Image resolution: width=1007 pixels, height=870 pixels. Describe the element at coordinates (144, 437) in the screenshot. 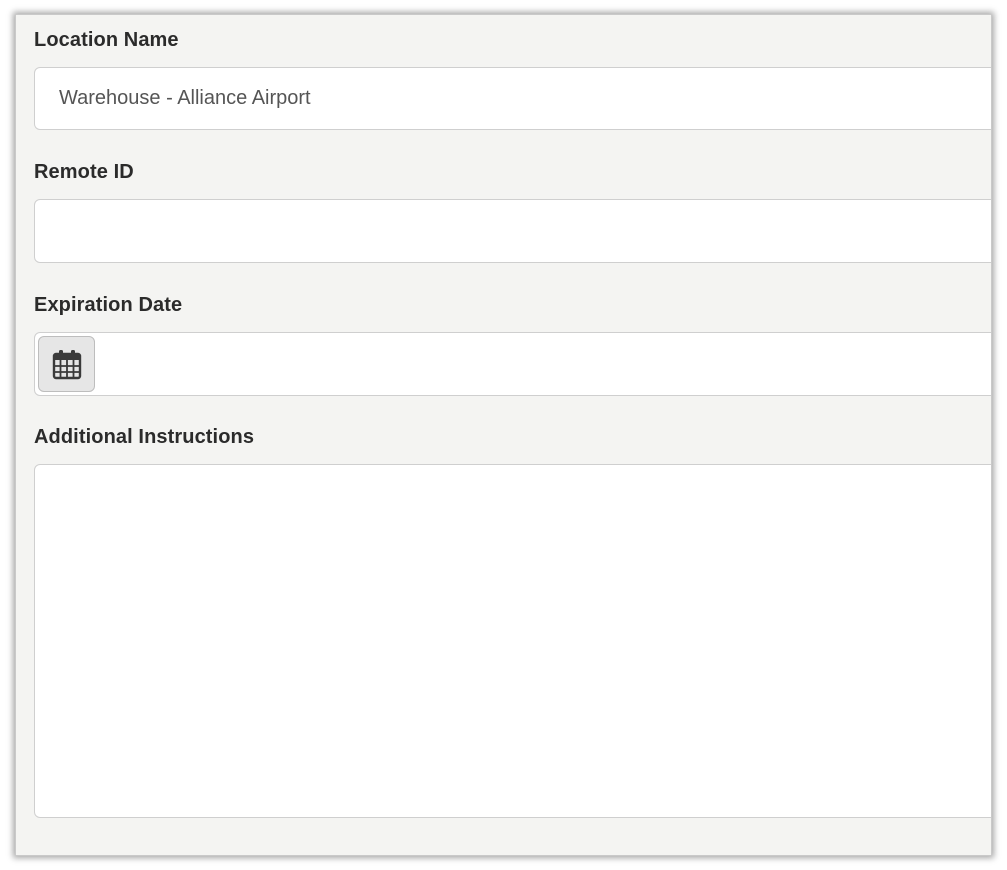

I see `additional-instructions-label: Additional Instructions` at that location.